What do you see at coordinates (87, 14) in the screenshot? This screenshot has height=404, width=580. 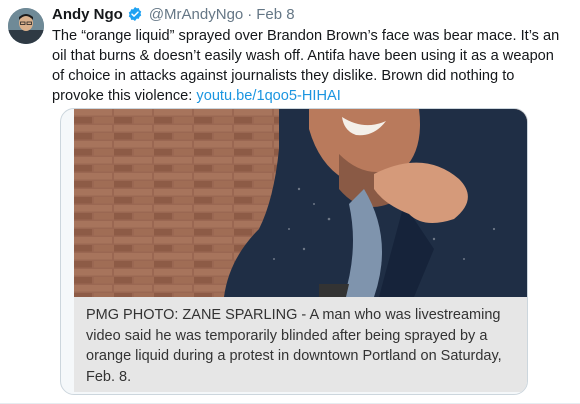 I see `display-name: Andy Ngo` at bounding box center [87, 14].